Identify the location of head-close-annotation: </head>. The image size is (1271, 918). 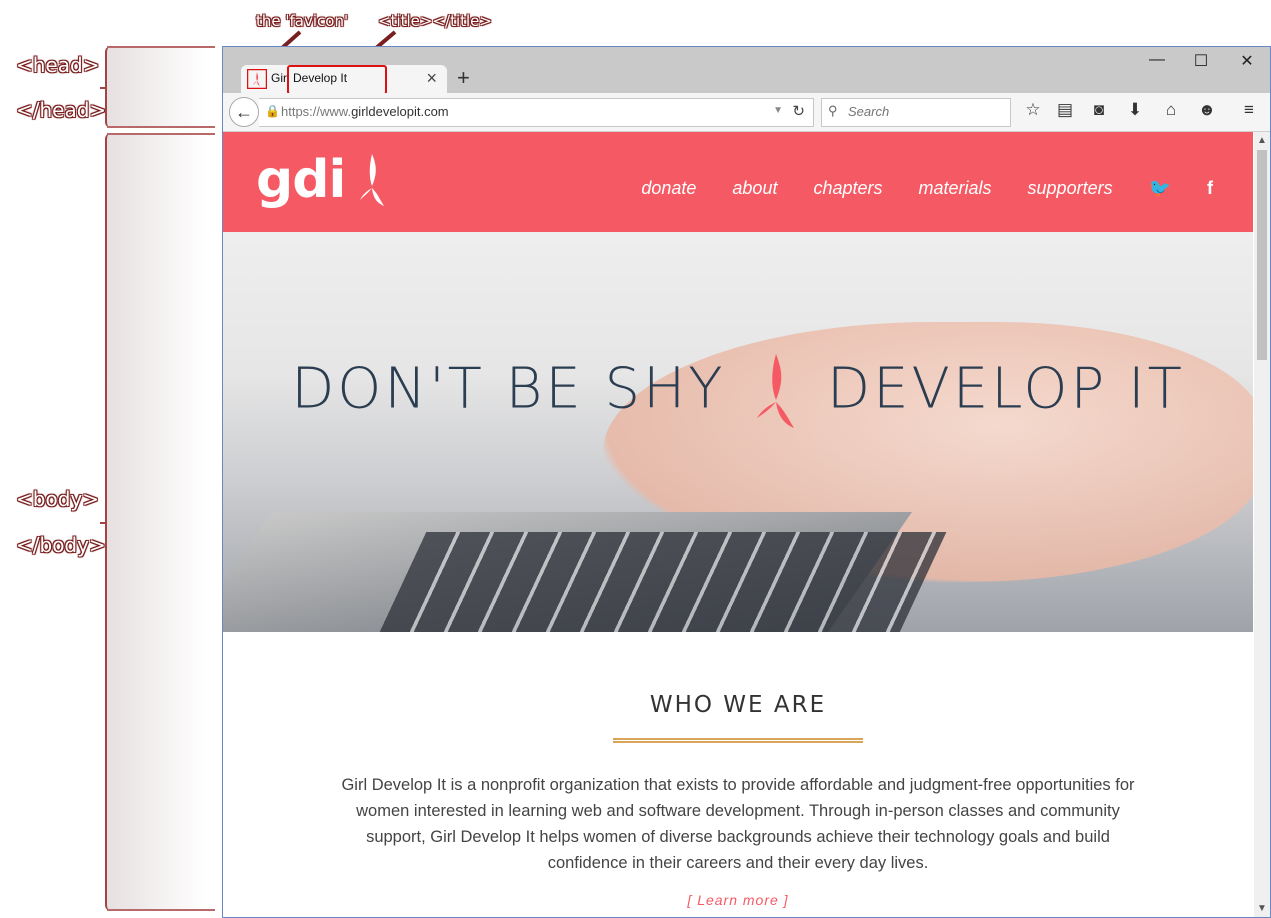
(61, 110).